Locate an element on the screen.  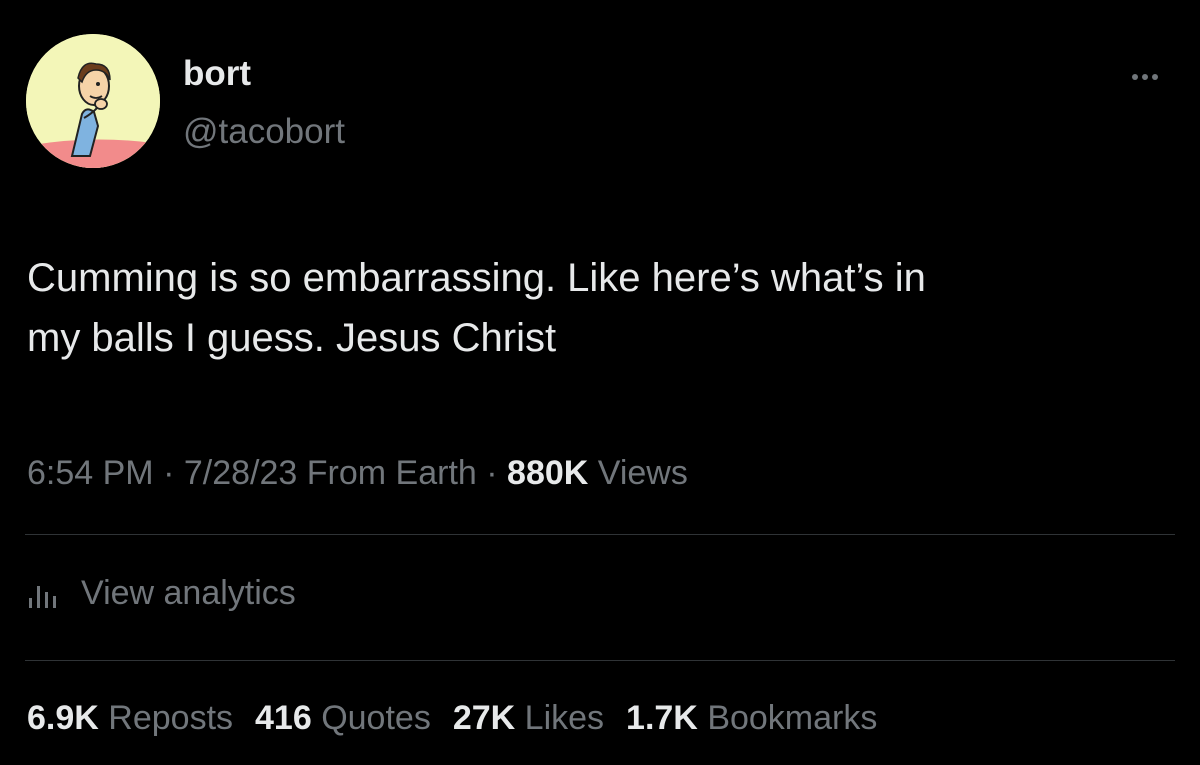
author-display-name: bort is located at coordinates (217, 74).